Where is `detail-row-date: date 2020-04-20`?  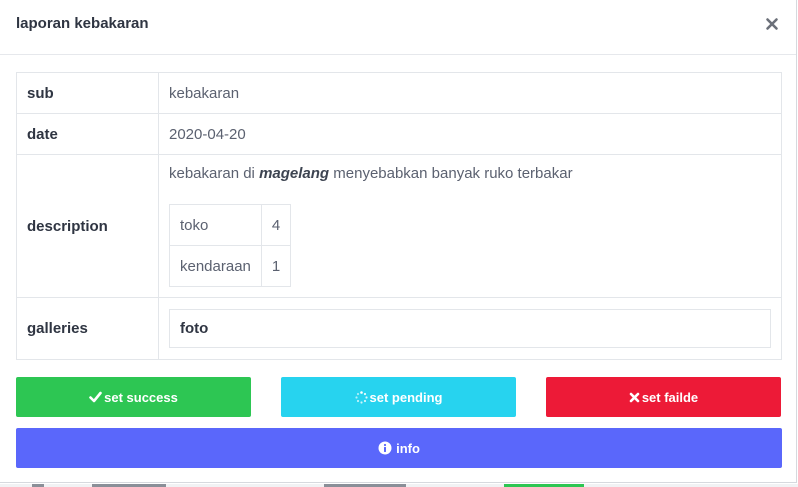
detail-row-date: date 2020-04-20 is located at coordinates (399, 134).